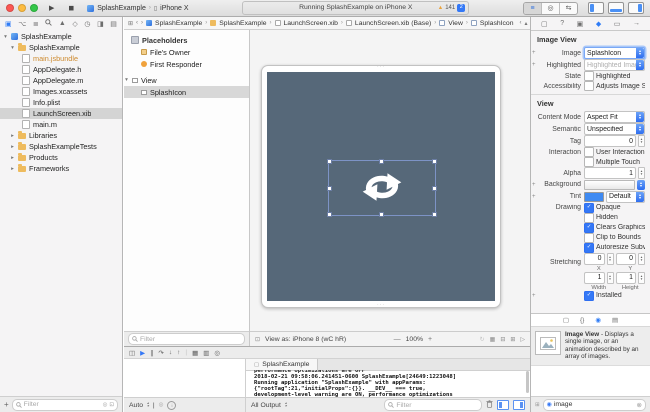 The image size is (650, 412). Describe the element at coordinates (160, 353) in the screenshot. I see `step-over-button: ↷` at that location.